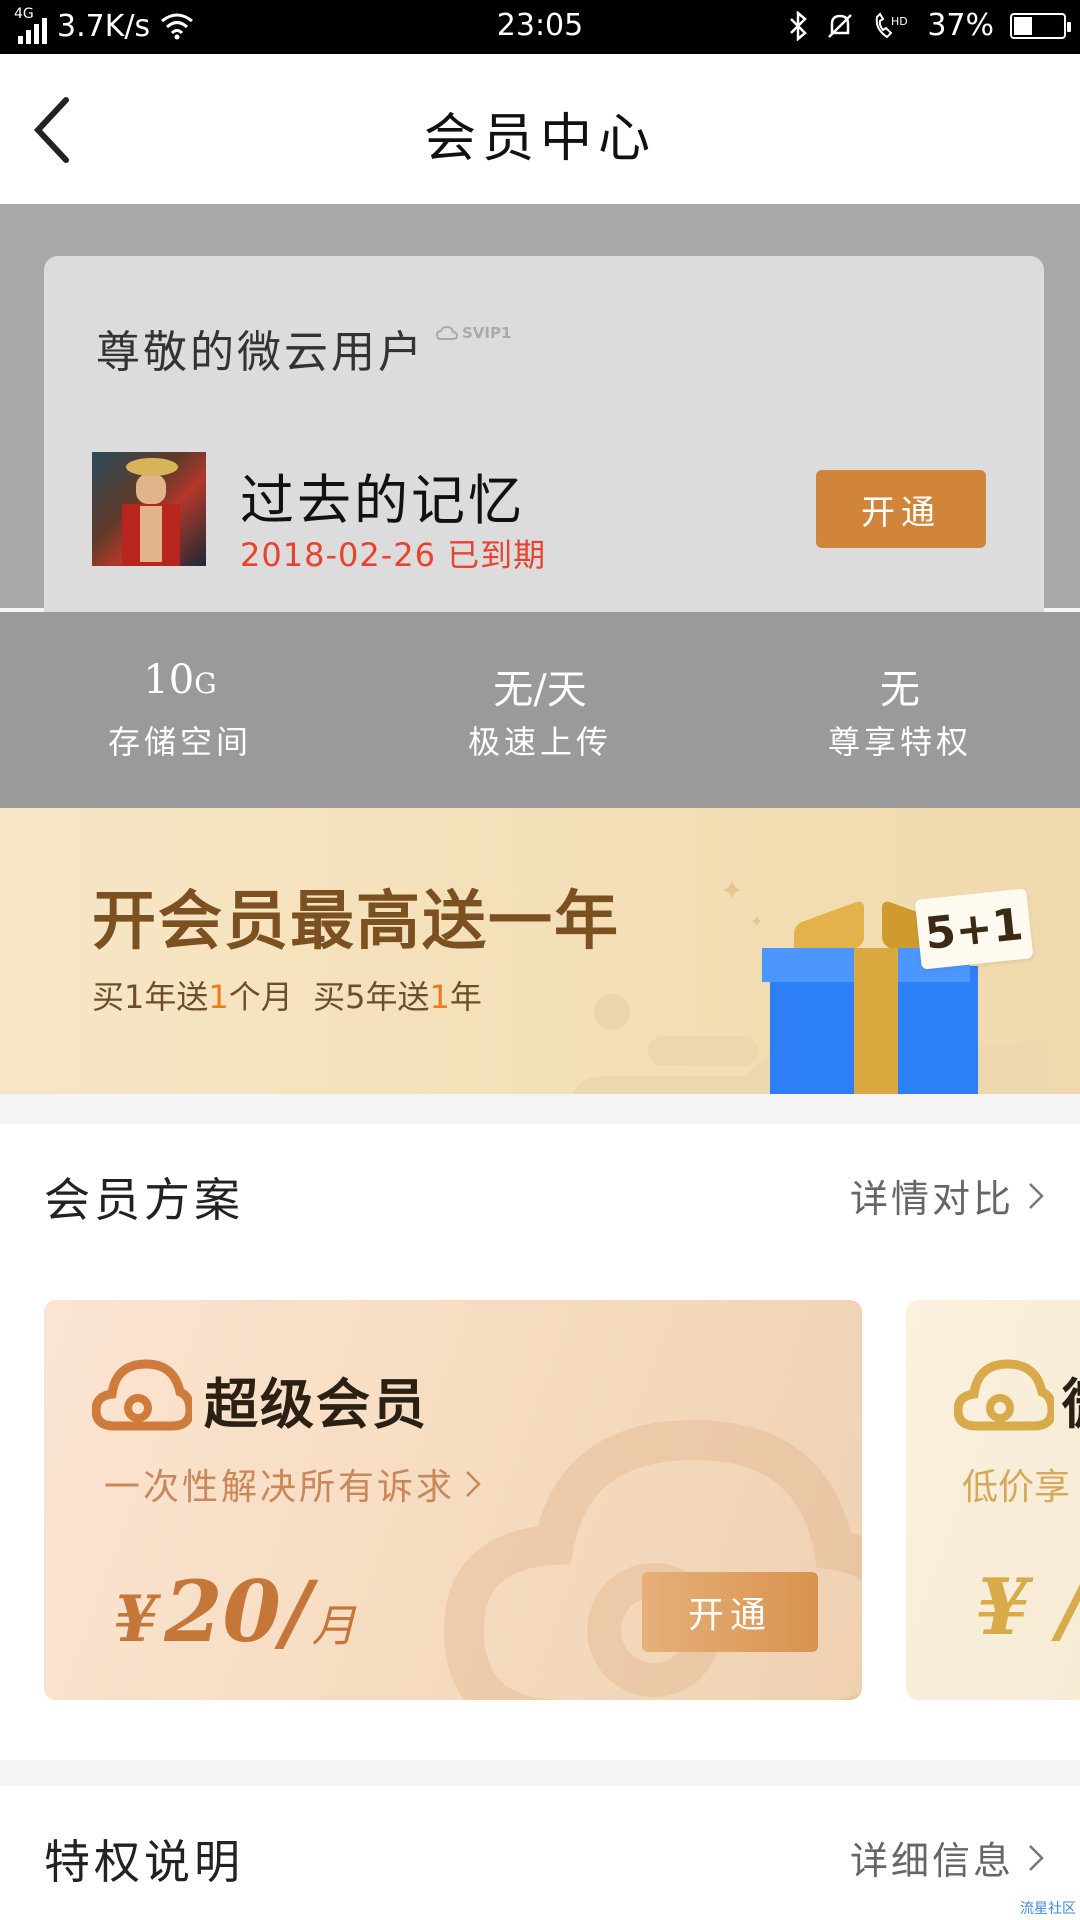 The image size is (1080, 1920). I want to click on stat-upload: 无/天 极速上传, so click(540, 710).